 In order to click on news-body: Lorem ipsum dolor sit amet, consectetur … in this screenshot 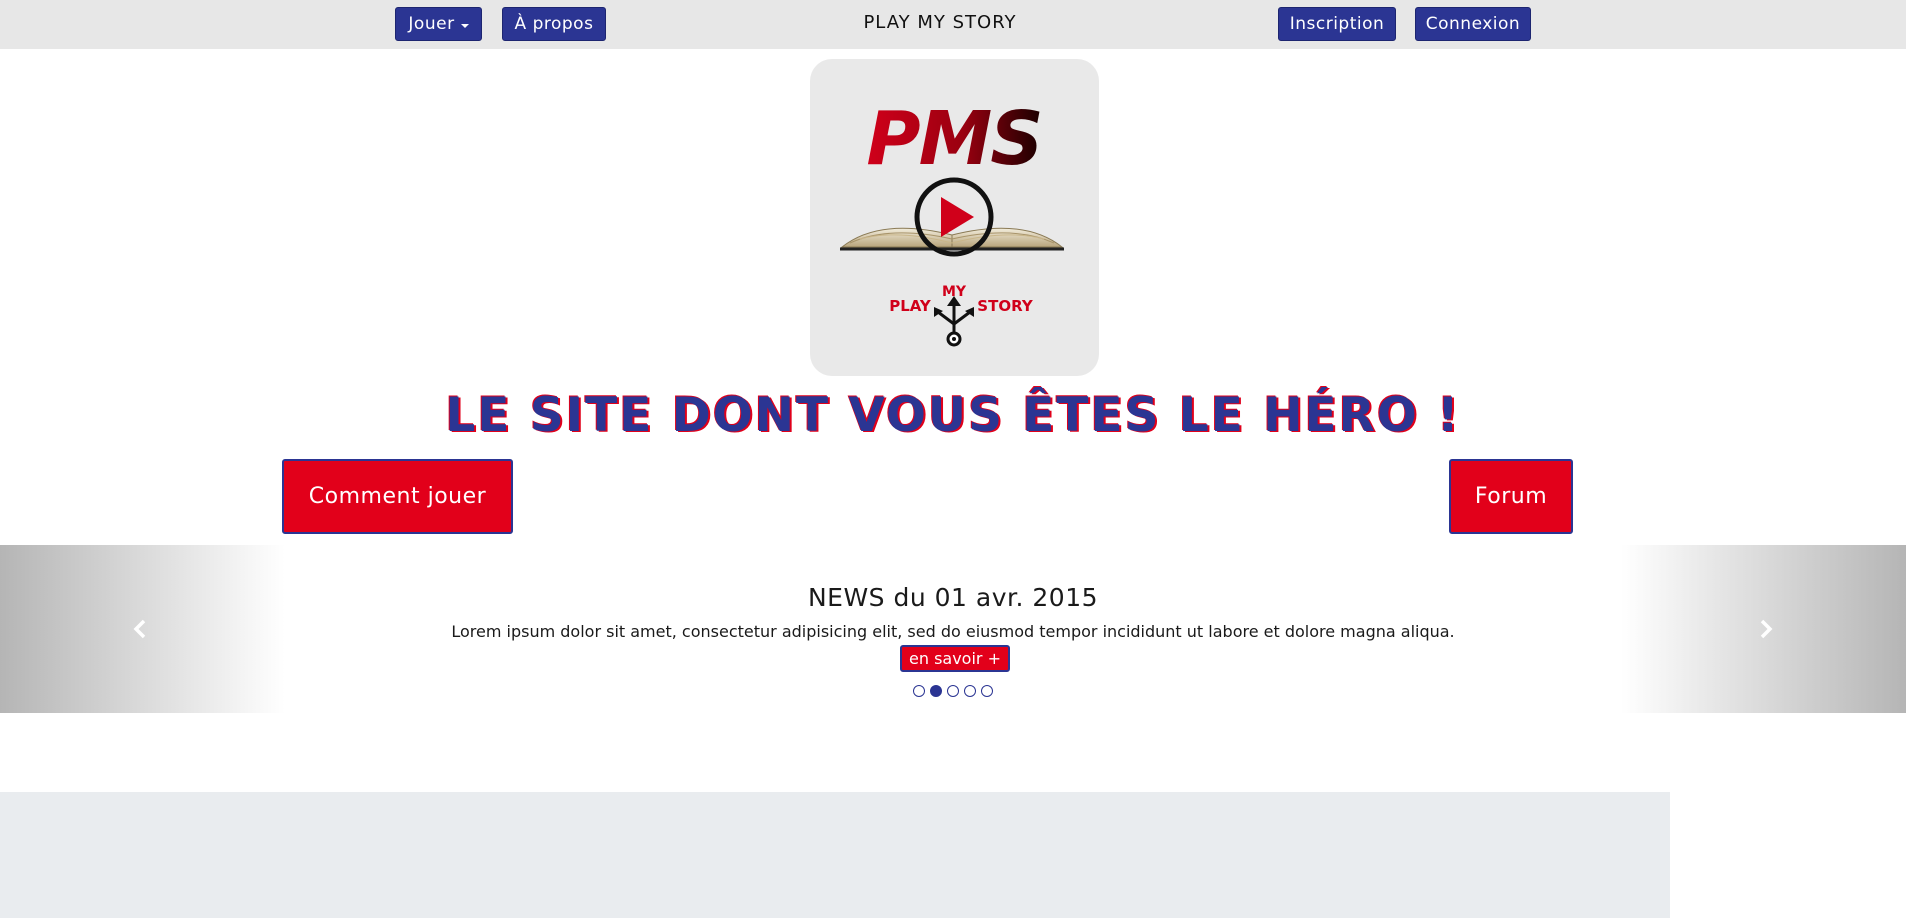, I will do `click(953, 631)`.